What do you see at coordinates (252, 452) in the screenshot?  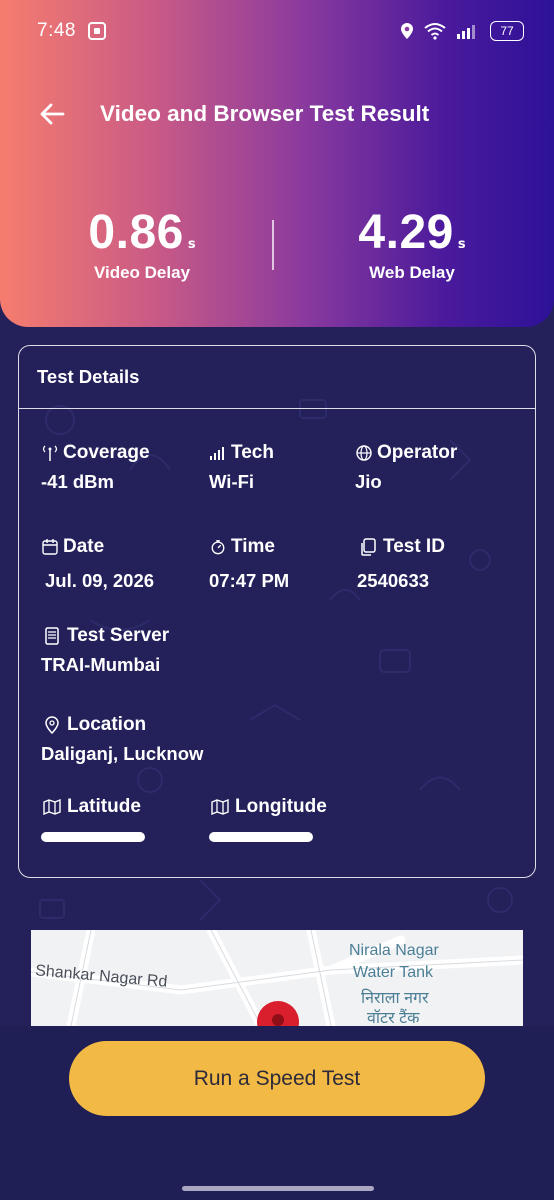 I see `tech-label: Tech` at bounding box center [252, 452].